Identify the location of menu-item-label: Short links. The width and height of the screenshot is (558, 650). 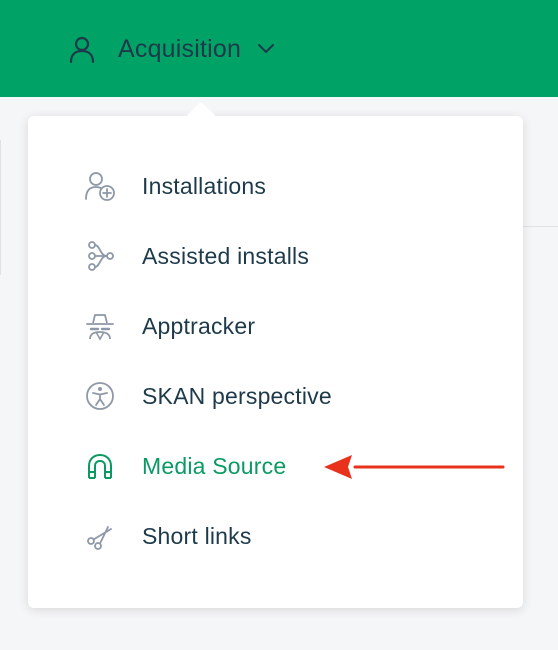
(197, 535).